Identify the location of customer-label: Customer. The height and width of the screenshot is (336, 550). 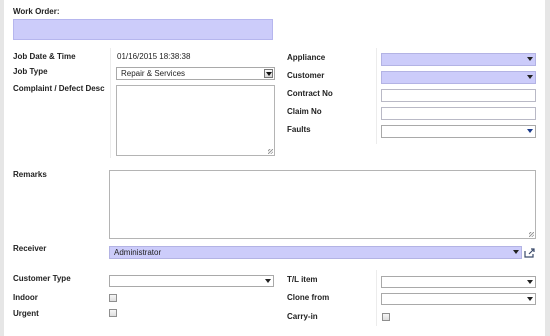
(306, 75).